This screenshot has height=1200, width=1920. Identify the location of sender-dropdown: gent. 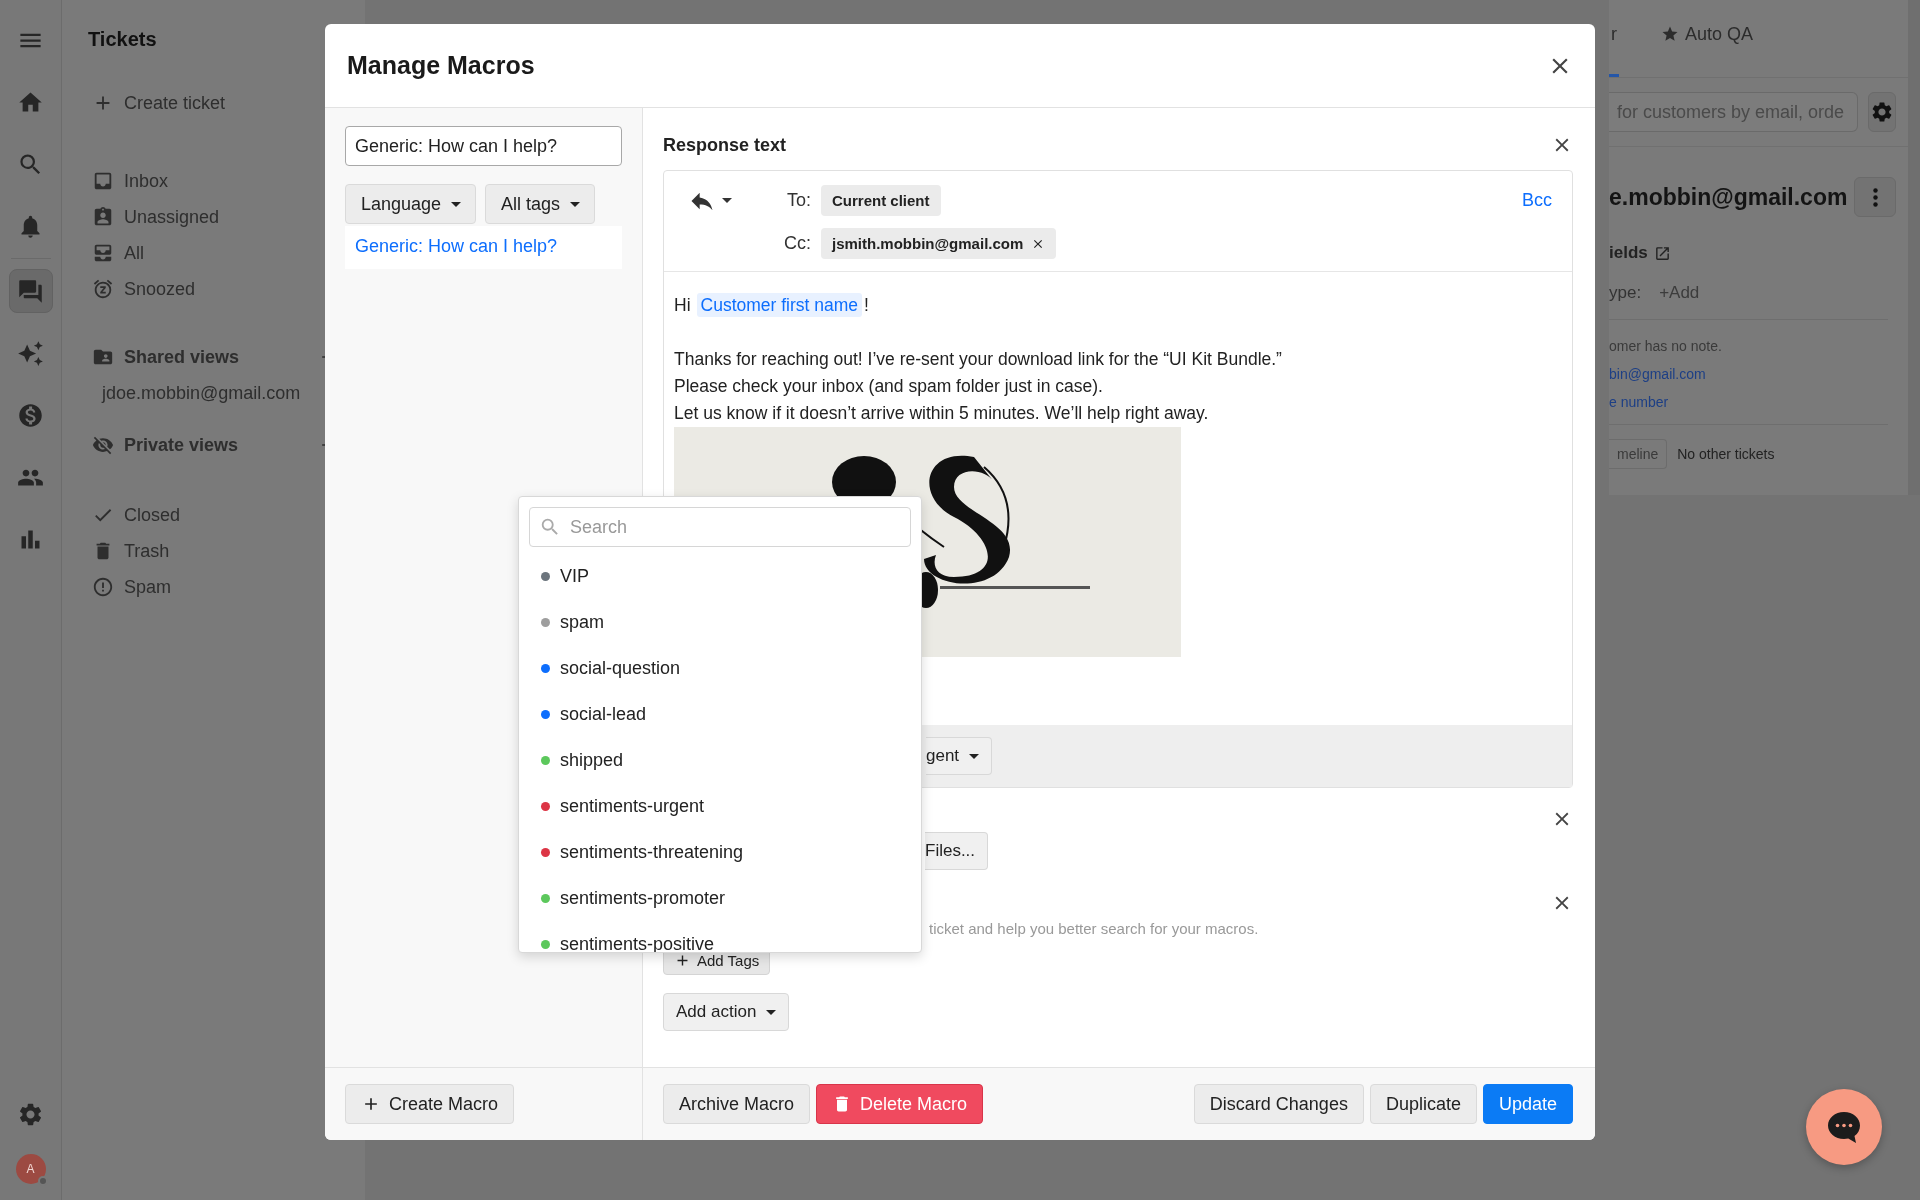
(959, 756).